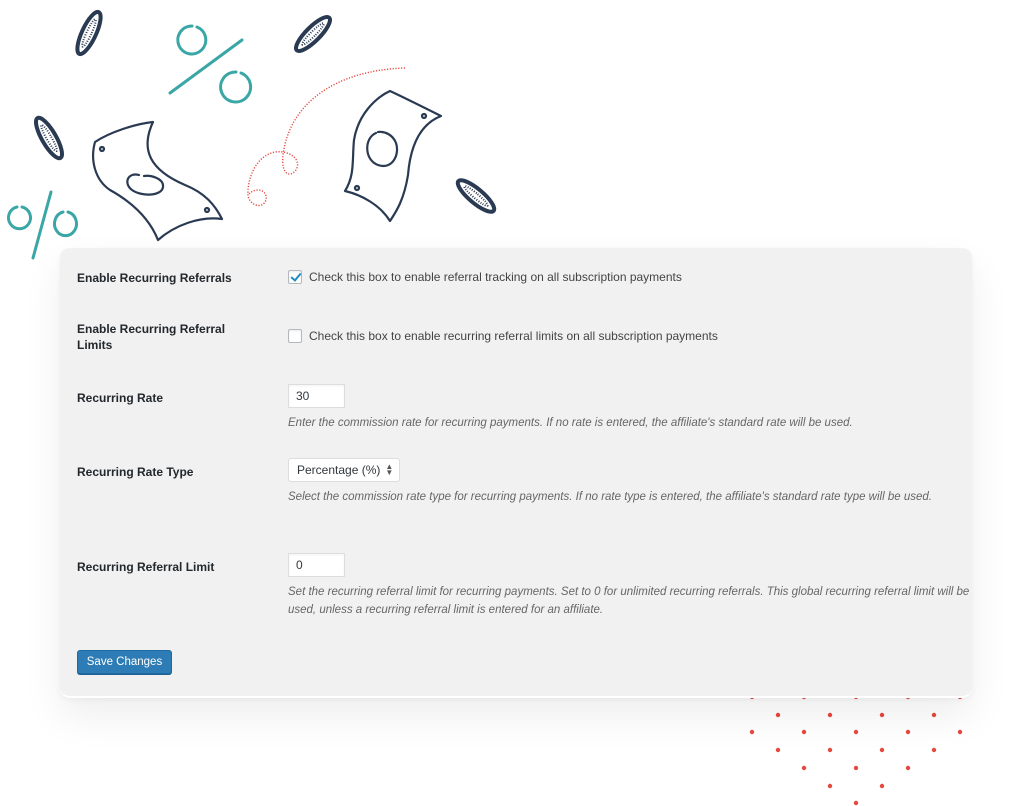  What do you see at coordinates (210, 64) in the screenshot?
I see `percent-icon` at bounding box center [210, 64].